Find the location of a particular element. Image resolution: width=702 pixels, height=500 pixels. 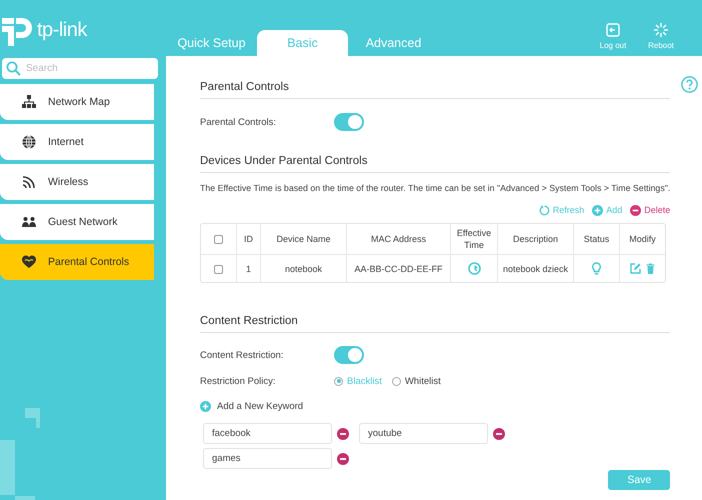

logo-text: tp-link is located at coordinates (62, 30).